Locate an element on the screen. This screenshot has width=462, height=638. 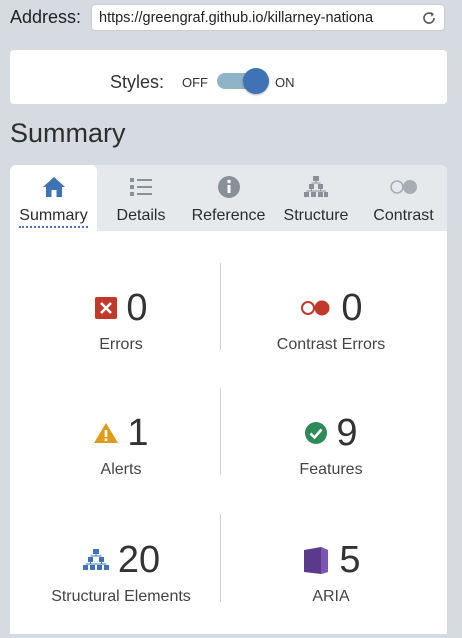
features-count: 9 is located at coordinates (347, 433).